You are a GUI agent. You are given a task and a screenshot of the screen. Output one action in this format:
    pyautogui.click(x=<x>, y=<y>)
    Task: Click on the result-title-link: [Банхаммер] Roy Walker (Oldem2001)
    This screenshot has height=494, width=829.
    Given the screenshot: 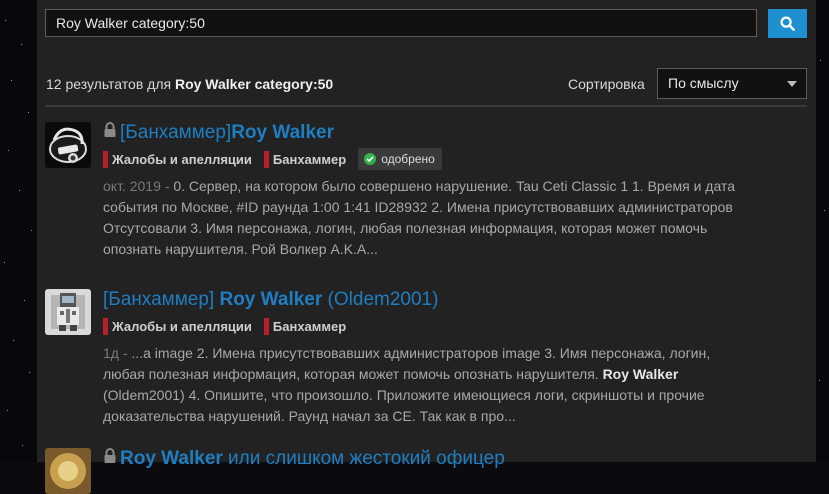 What is the action you would take?
    pyautogui.click(x=270, y=300)
    